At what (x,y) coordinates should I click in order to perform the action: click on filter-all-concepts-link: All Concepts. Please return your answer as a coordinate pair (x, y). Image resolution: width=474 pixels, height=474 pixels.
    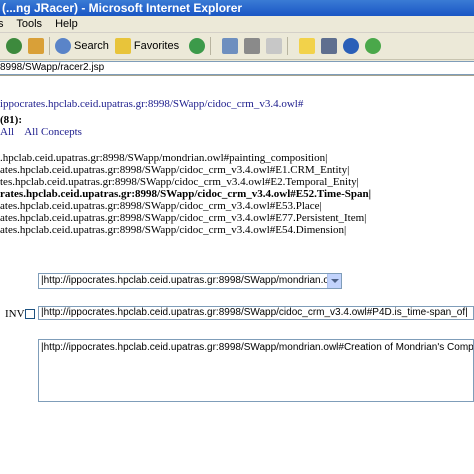
    Looking at the image, I should click on (53, 132).